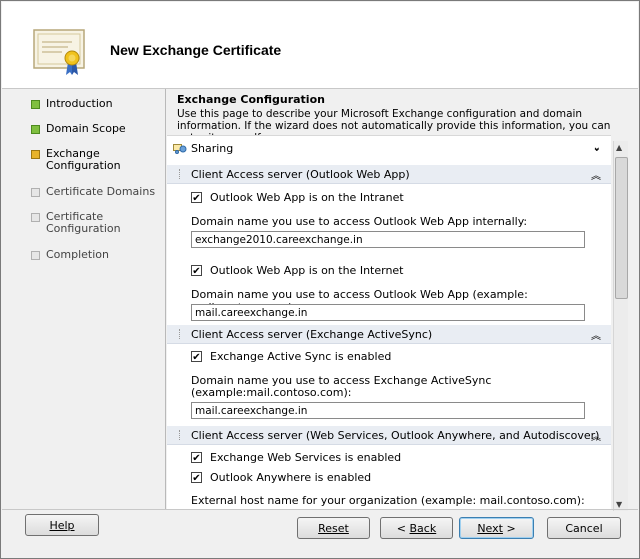  What do you see at coordinates (83, 159) in the screenshot?
I see `step-label: Exchange Configuration` at bounding box center [83, 159].